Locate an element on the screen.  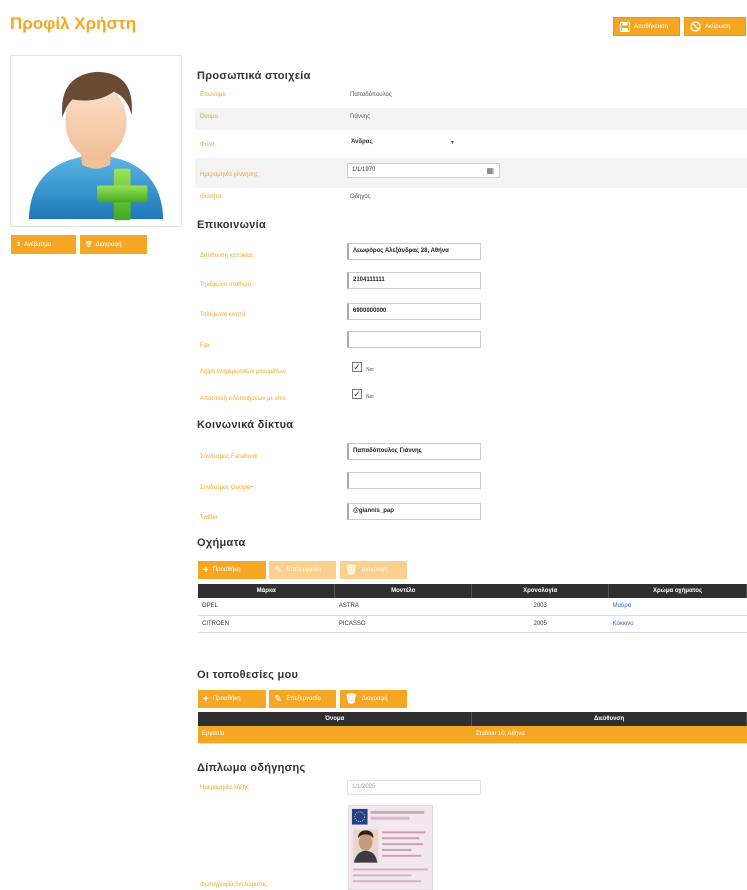
add-location-label: Προσθήκη is located at coordinates (226, 699).